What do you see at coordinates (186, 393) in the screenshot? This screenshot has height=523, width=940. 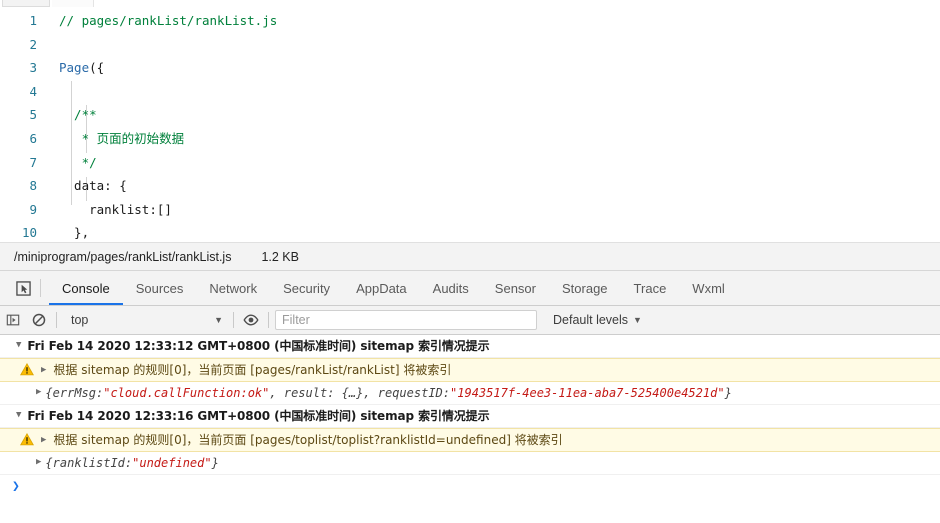 I see `log-string-value: "cloud.callFunction:ok"` at bounding box center [186, 393].